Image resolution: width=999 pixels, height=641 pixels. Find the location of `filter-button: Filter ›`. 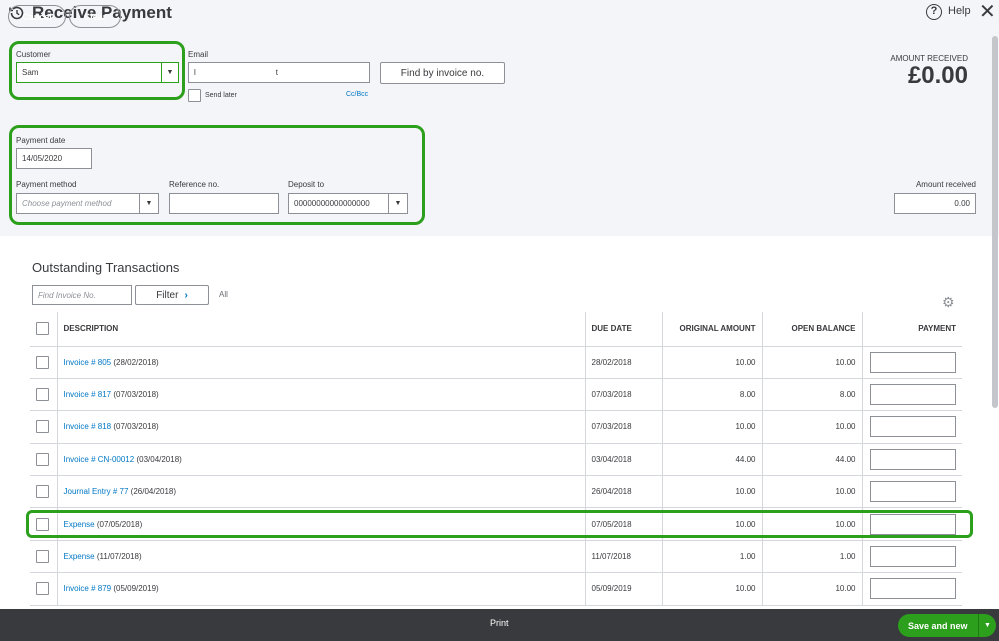

filter-button: Filter › is located at coordinates (172, 295).